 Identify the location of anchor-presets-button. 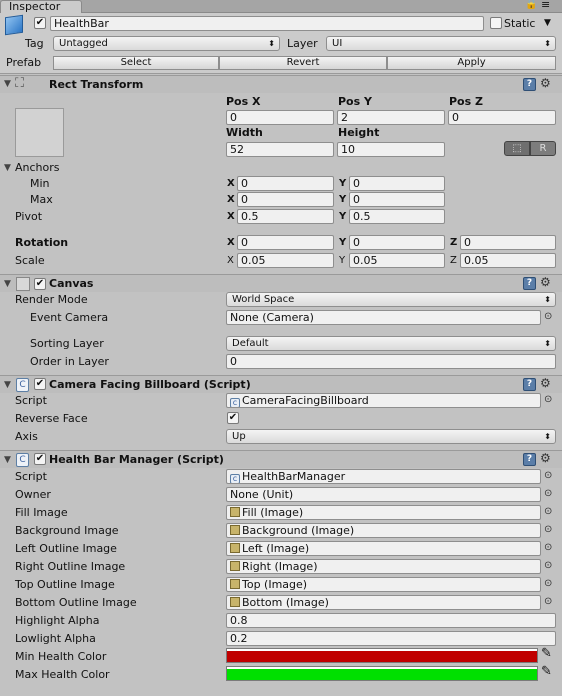
(39, 132).